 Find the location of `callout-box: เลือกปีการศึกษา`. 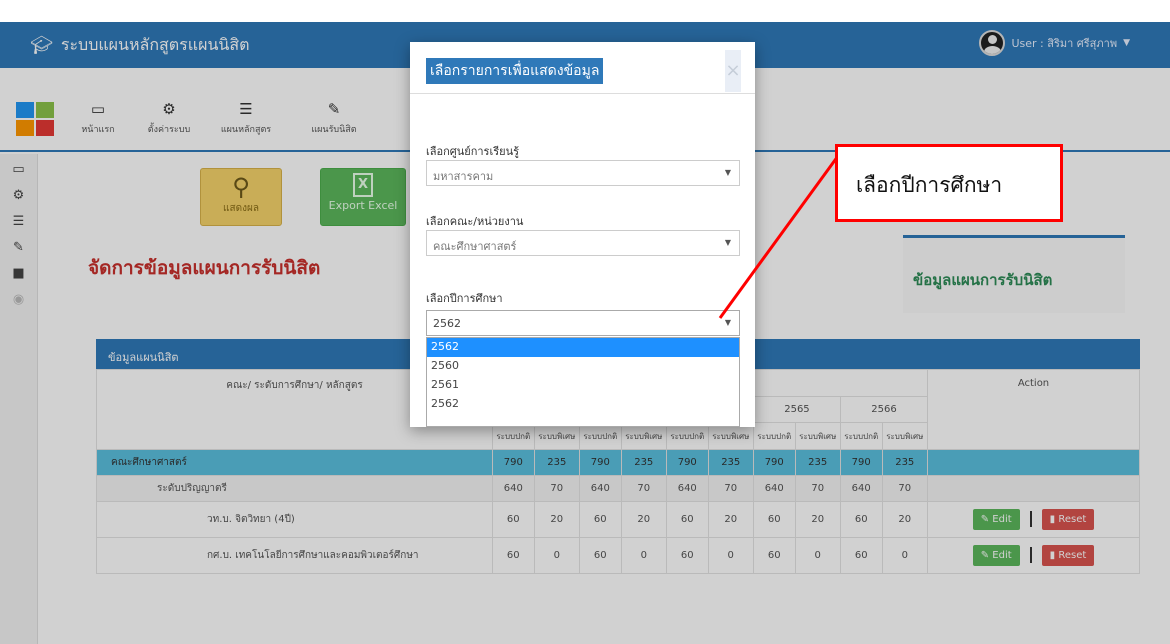

callout-box: เลือกปีการศึกษา is located at coordinates (949, 183).